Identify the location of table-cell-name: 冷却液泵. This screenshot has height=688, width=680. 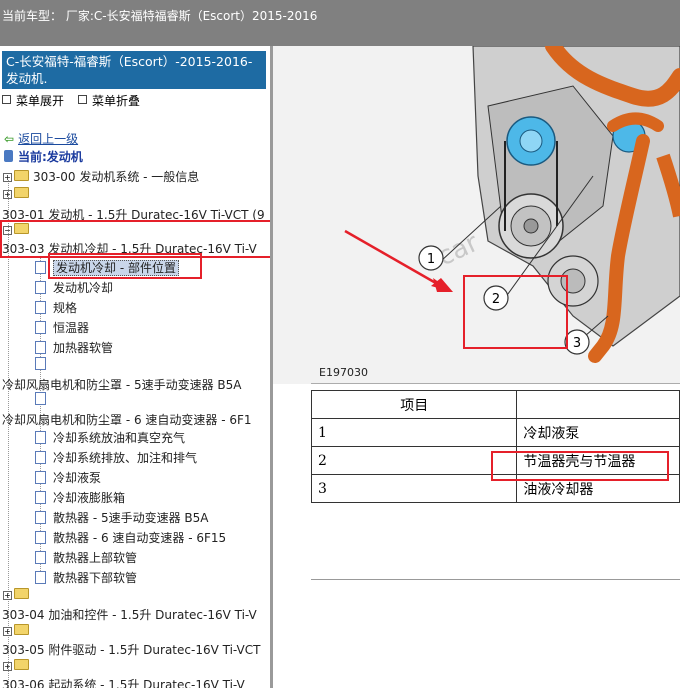
(598, 432).